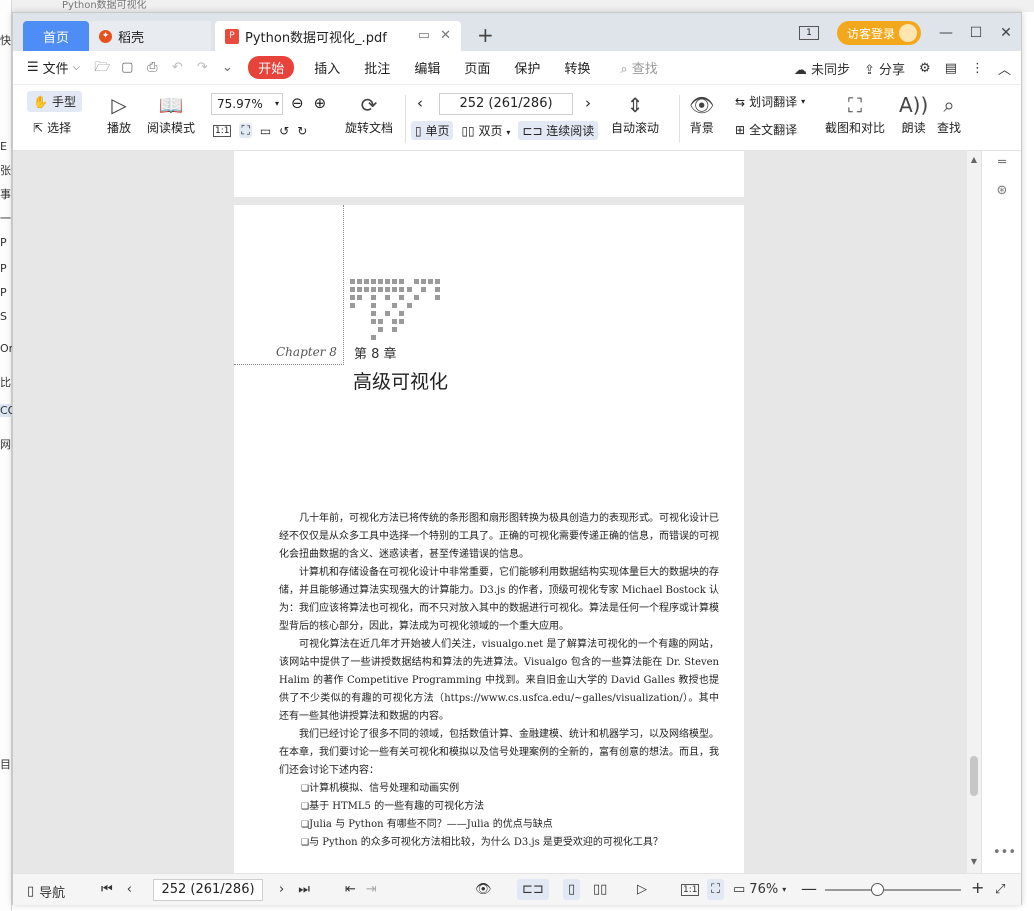 Image resolution: width=1034 pixels, height=911 pixels. What do you see at coordinates (635, 113) in the screenshot?
I see `auto-scroll-button: ⇕ 自动滚动` at bounding box center [635, 113].